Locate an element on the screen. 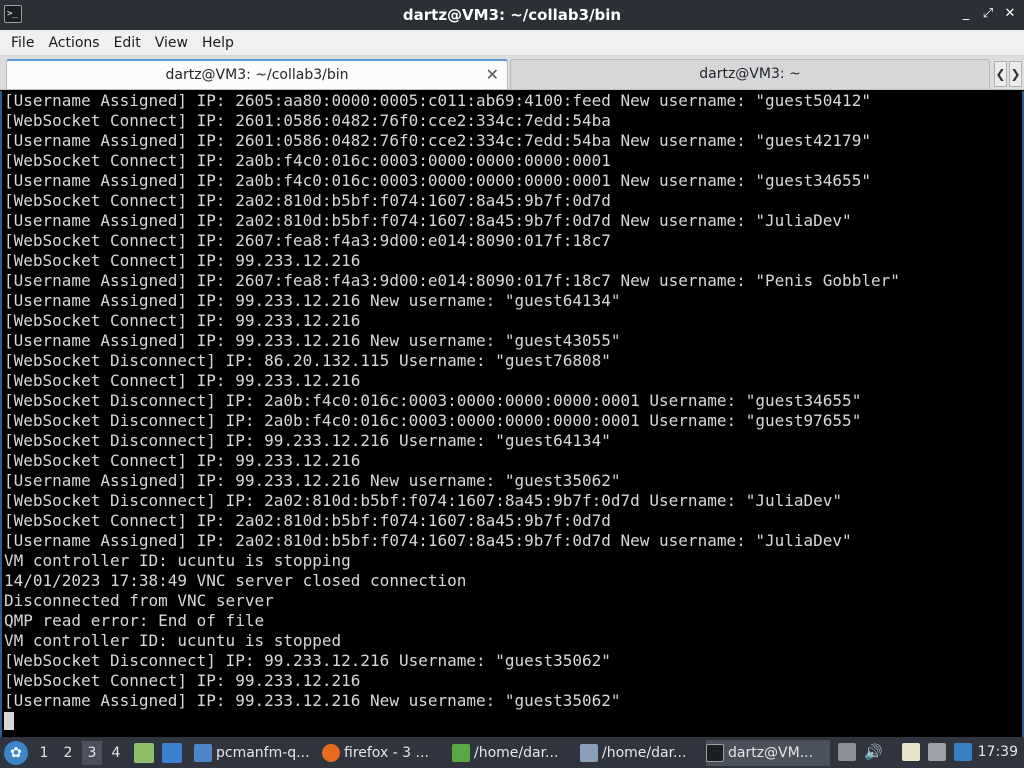  folder-icon is located at coordinates (203, 753).